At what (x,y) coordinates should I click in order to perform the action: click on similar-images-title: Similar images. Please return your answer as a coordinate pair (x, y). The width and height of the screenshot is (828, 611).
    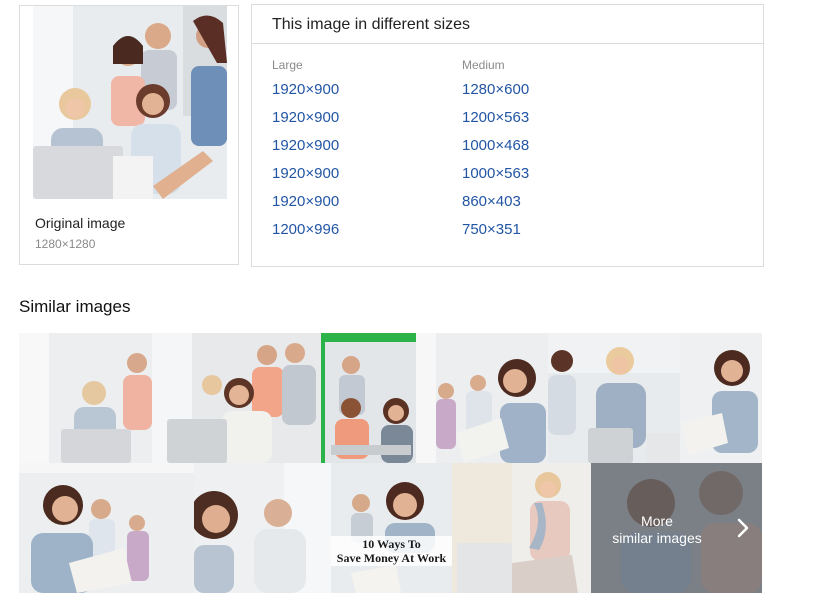
    Looking at the image, I should click on (75, 306).